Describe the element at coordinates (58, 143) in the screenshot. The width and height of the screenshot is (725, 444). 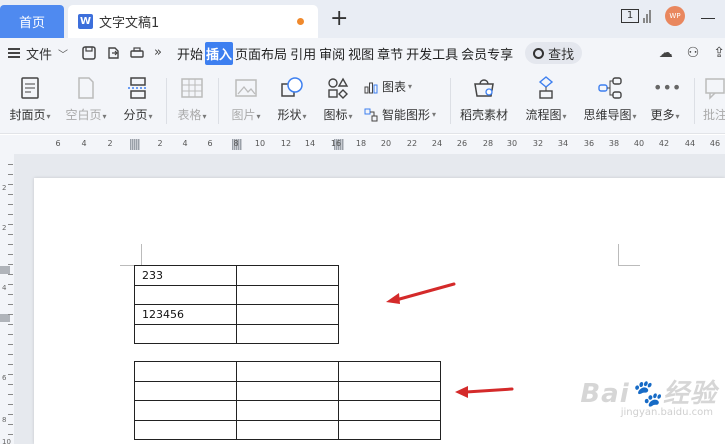
I see `ruler-tick: 6` at that location.